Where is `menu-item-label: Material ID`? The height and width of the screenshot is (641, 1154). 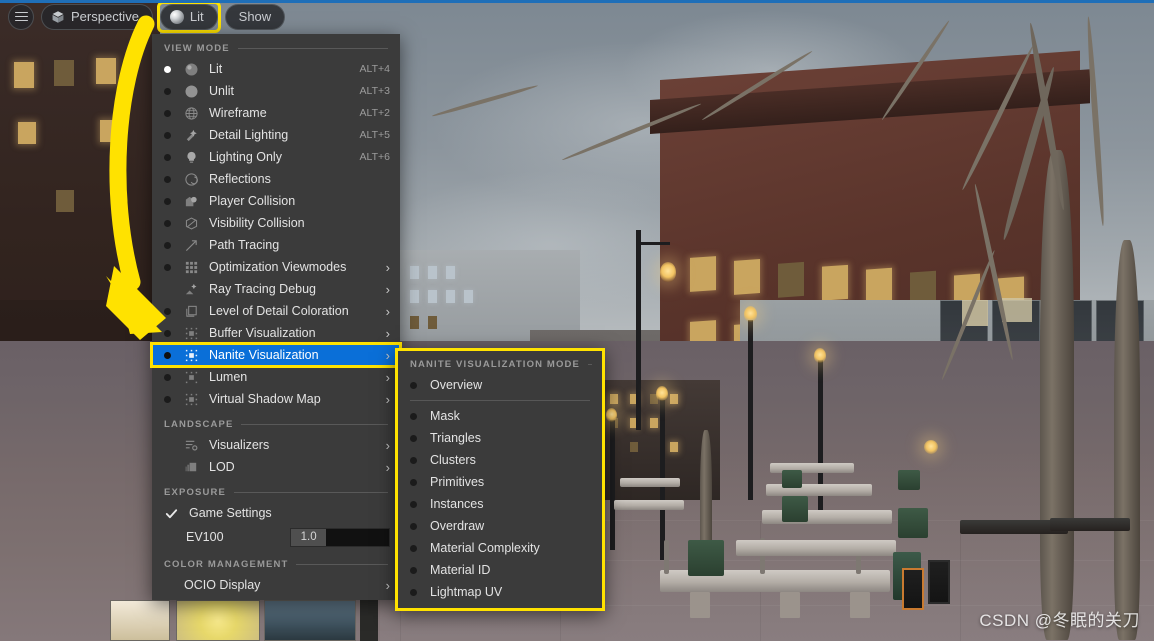
menu-item-label: Material ID is located at coordinates (460, 570).